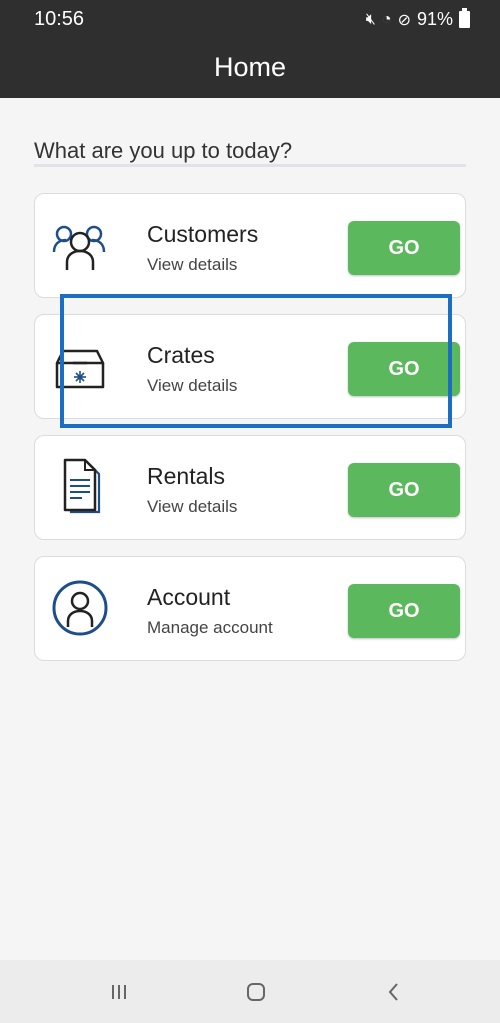  I want to click on customers-icon, so click(79, 247).